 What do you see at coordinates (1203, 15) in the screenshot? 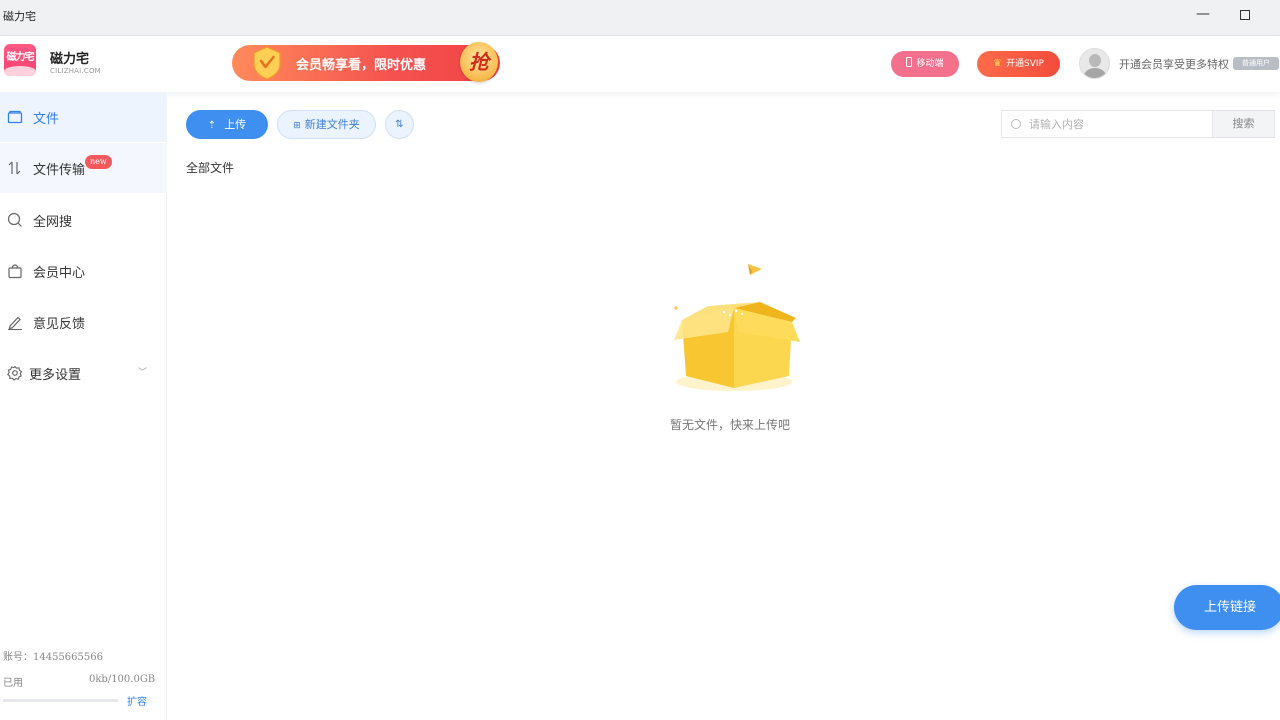
I see `minimize-button: —` at bounding box center [1203, 15].